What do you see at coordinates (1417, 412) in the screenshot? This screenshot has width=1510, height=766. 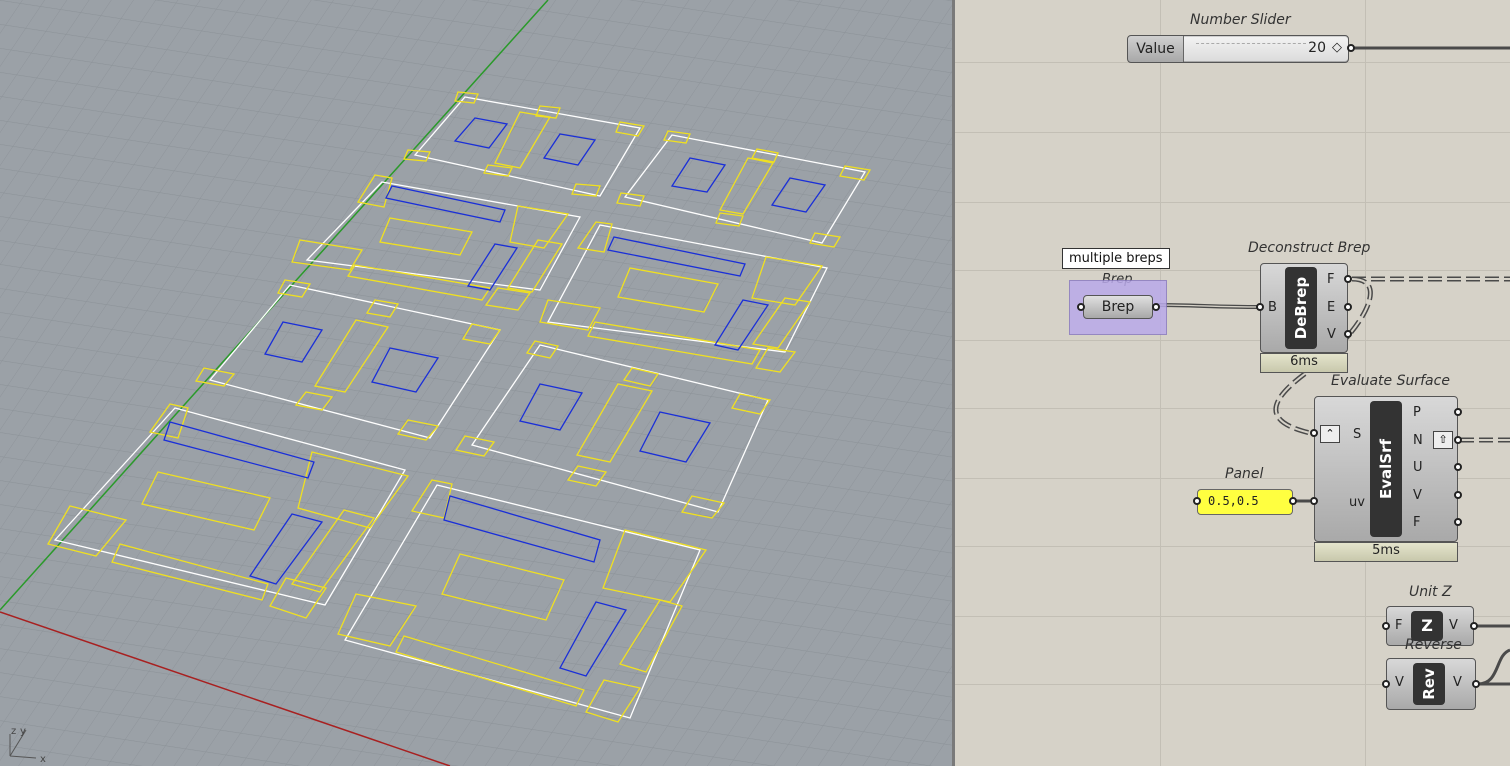 I see `evalsrf-output-p: P` at bounding box center [1417, 412].